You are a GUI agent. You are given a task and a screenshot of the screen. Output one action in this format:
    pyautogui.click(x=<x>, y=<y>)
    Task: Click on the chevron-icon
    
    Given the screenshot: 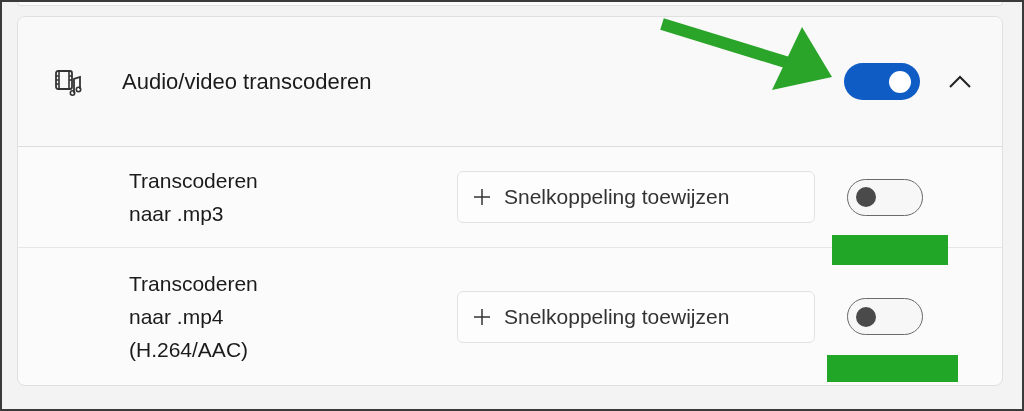 What is the action you would take?
    pyautogui.click(x=960, y=81)
    